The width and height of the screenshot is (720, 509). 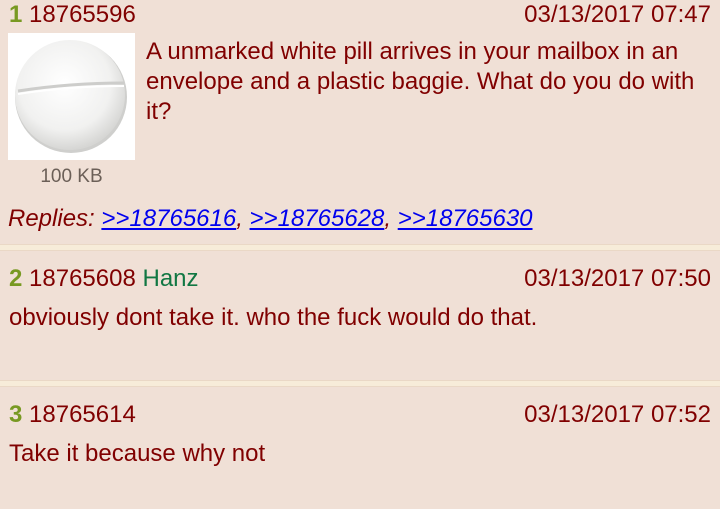 What do you see at coordinates (137, 453) in the screenshot?
I see `post-body: Take it because why not` at bounding box center [137, 453].